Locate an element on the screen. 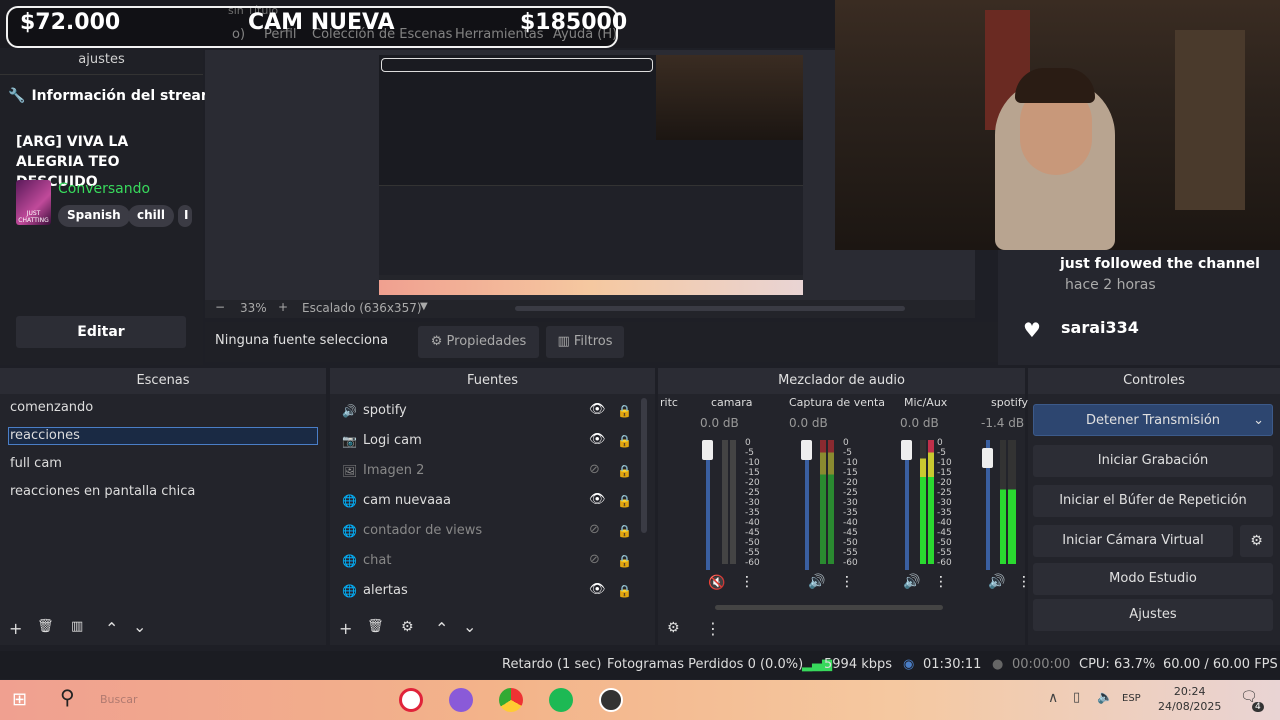 The height and width of the screenshot is (720, 1280). volume-icon: 🔈 is located at coordinates (1105, 697).